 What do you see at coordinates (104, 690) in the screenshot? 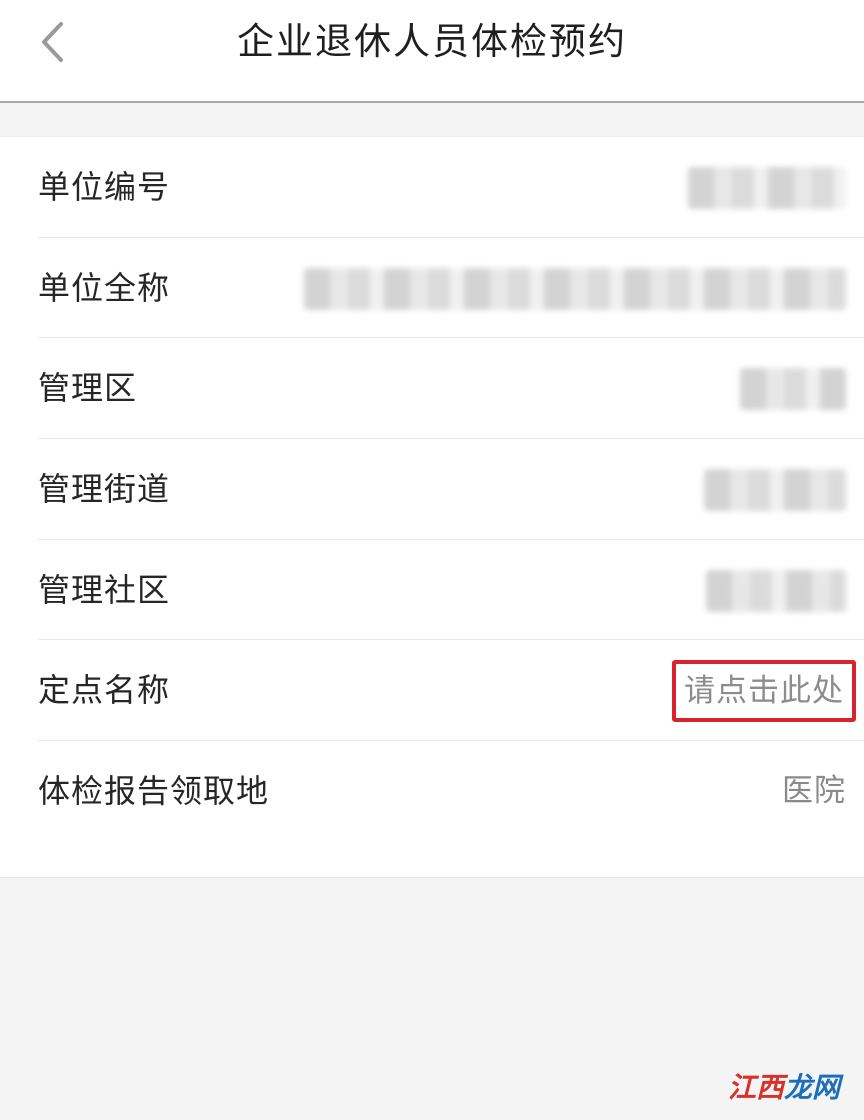
I see `row-label: 定点名称` at bounding box center [104, 690].